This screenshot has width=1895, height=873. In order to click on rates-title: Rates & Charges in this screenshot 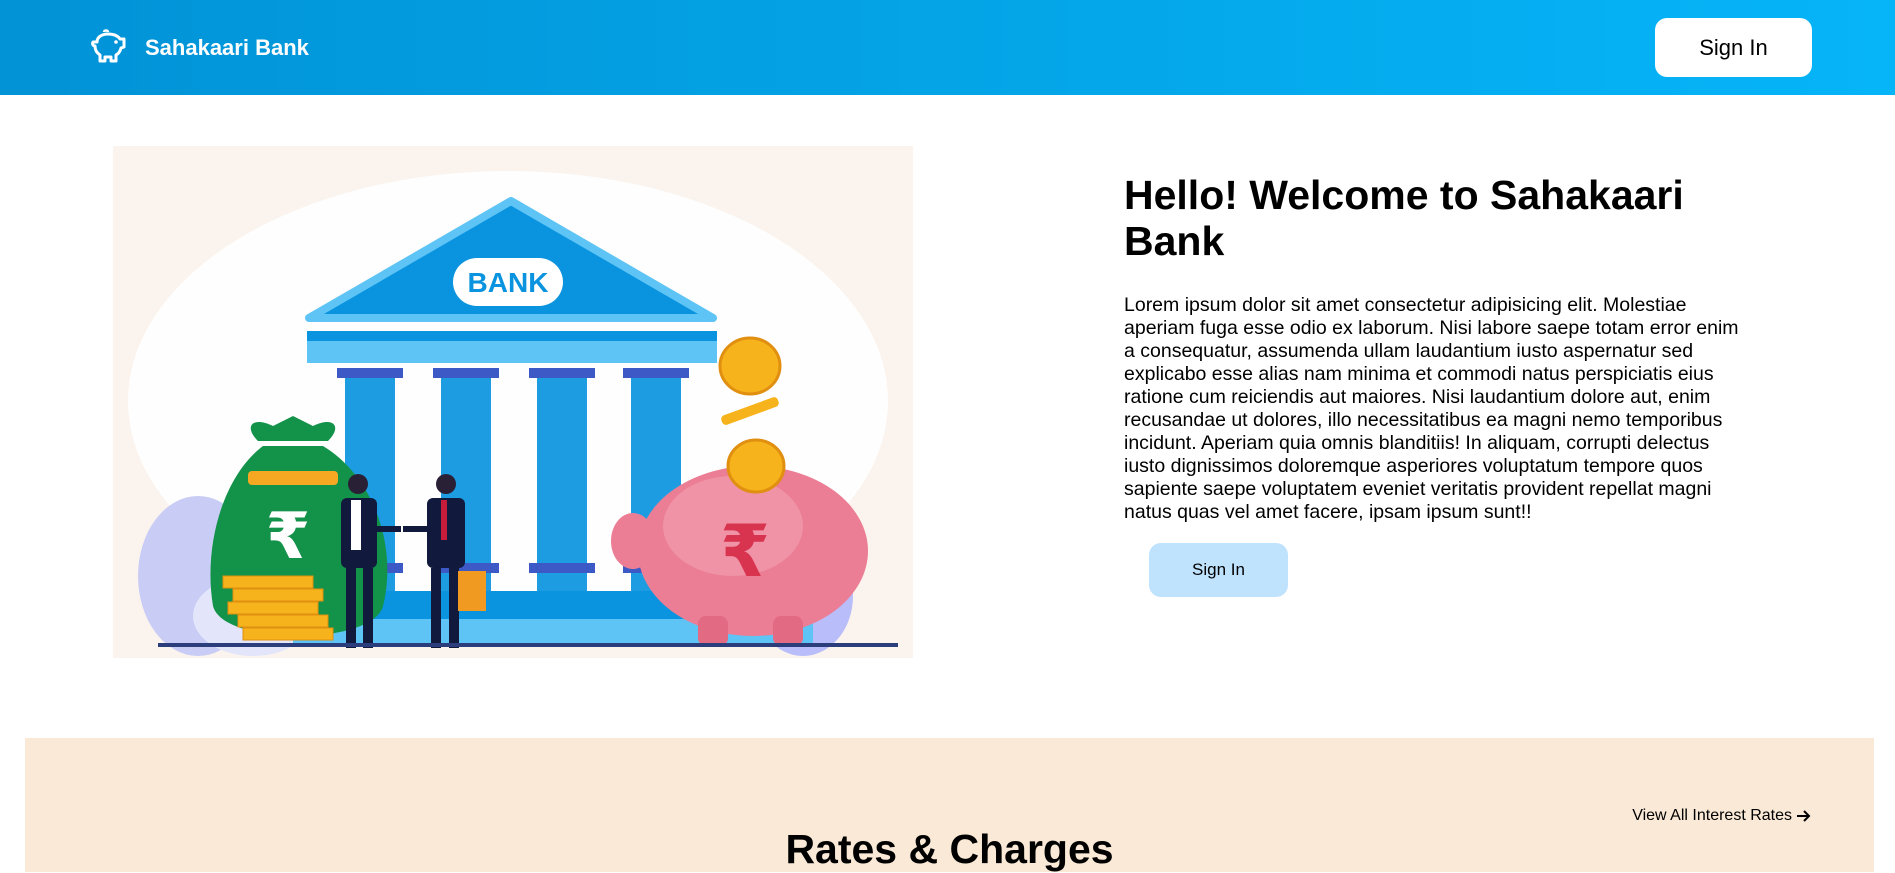, I will do `click(949, 849)`.